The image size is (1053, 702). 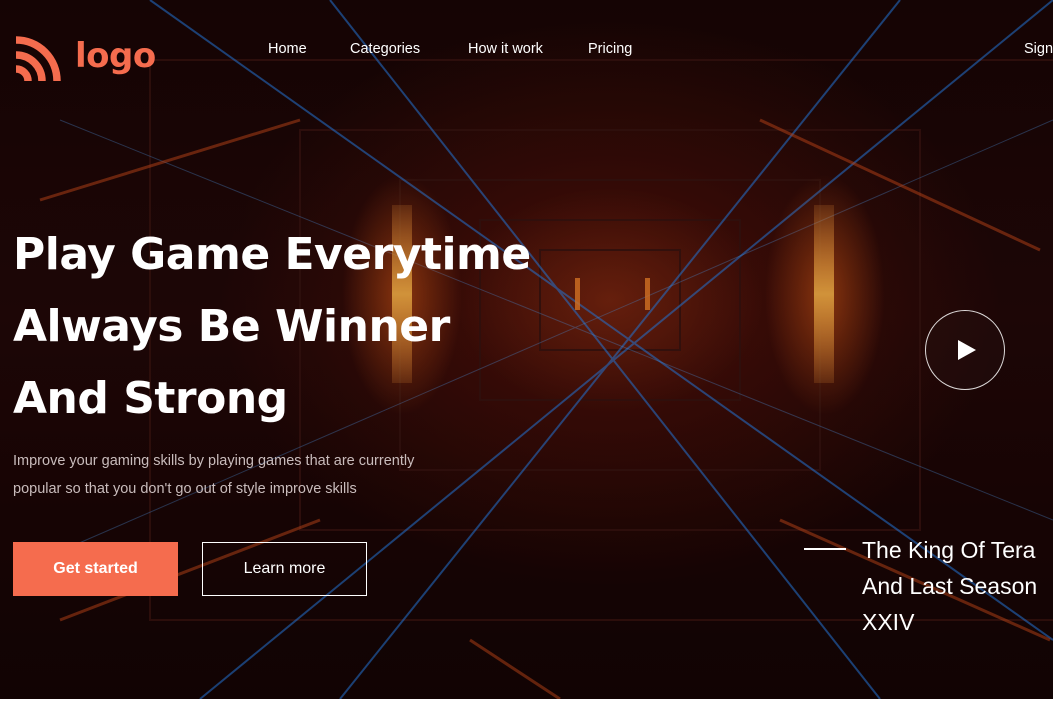 I want to click on headline-line: And Strong, so click(x=150, y=398).